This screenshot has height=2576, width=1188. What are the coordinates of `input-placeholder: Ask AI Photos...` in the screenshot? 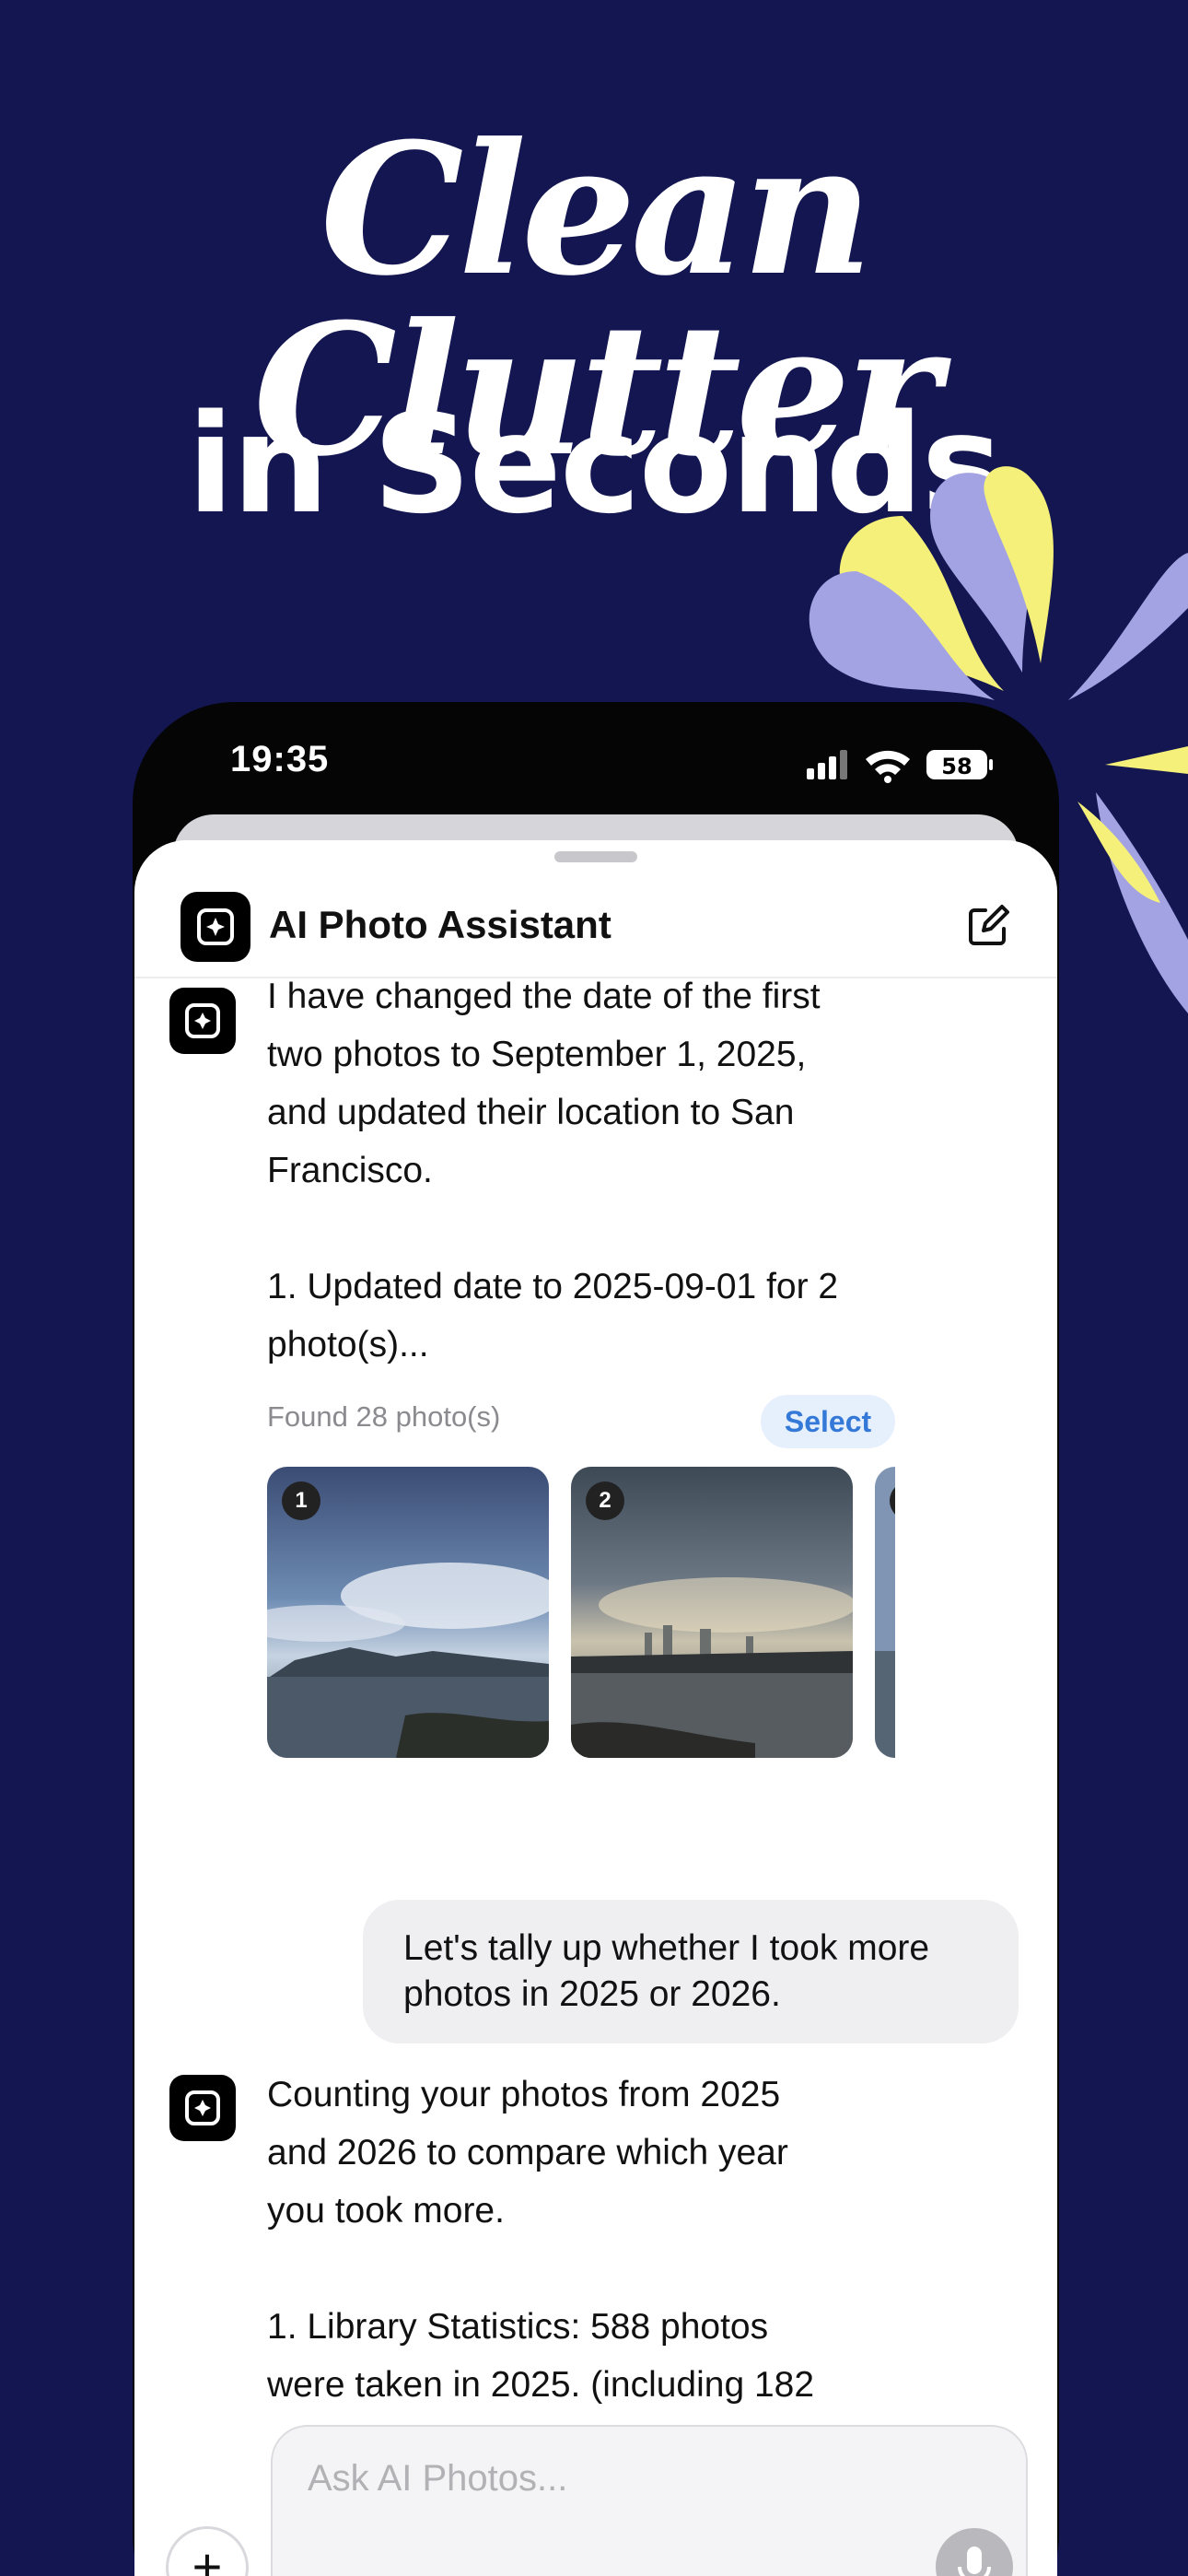 It's located at (438, 2478).